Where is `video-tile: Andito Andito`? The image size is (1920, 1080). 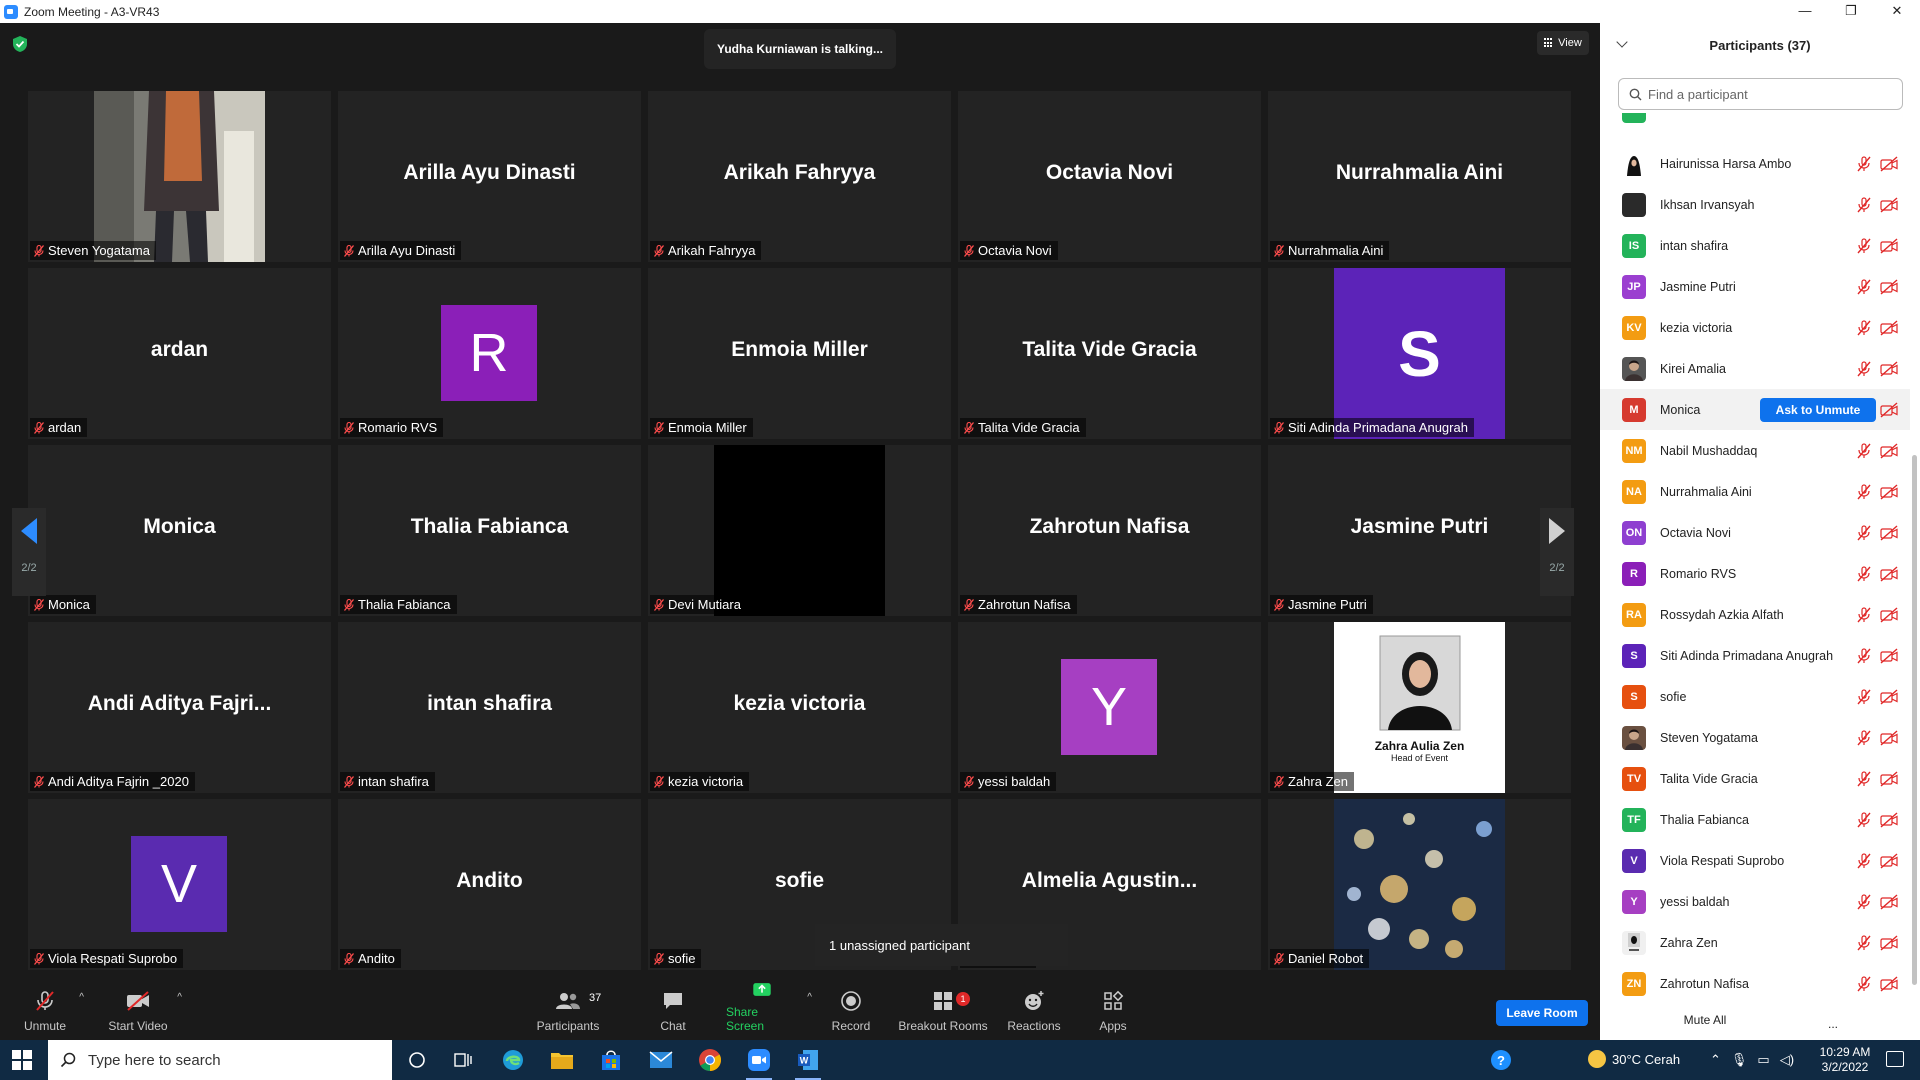 video-tile: Andito Andito is located at coordinates (489, 884).